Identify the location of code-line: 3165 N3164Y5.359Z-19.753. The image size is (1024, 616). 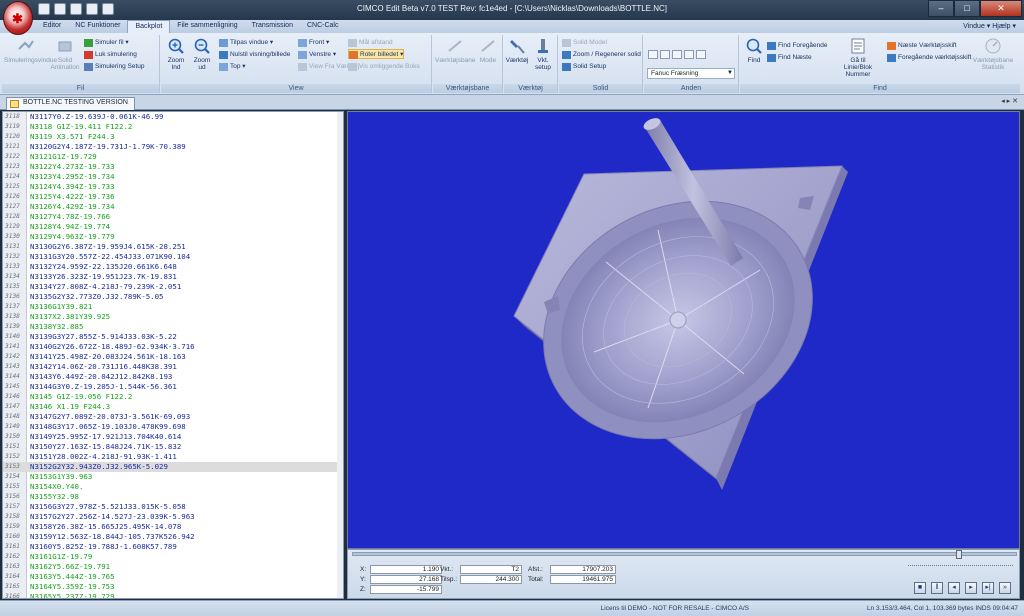
(173, 587).